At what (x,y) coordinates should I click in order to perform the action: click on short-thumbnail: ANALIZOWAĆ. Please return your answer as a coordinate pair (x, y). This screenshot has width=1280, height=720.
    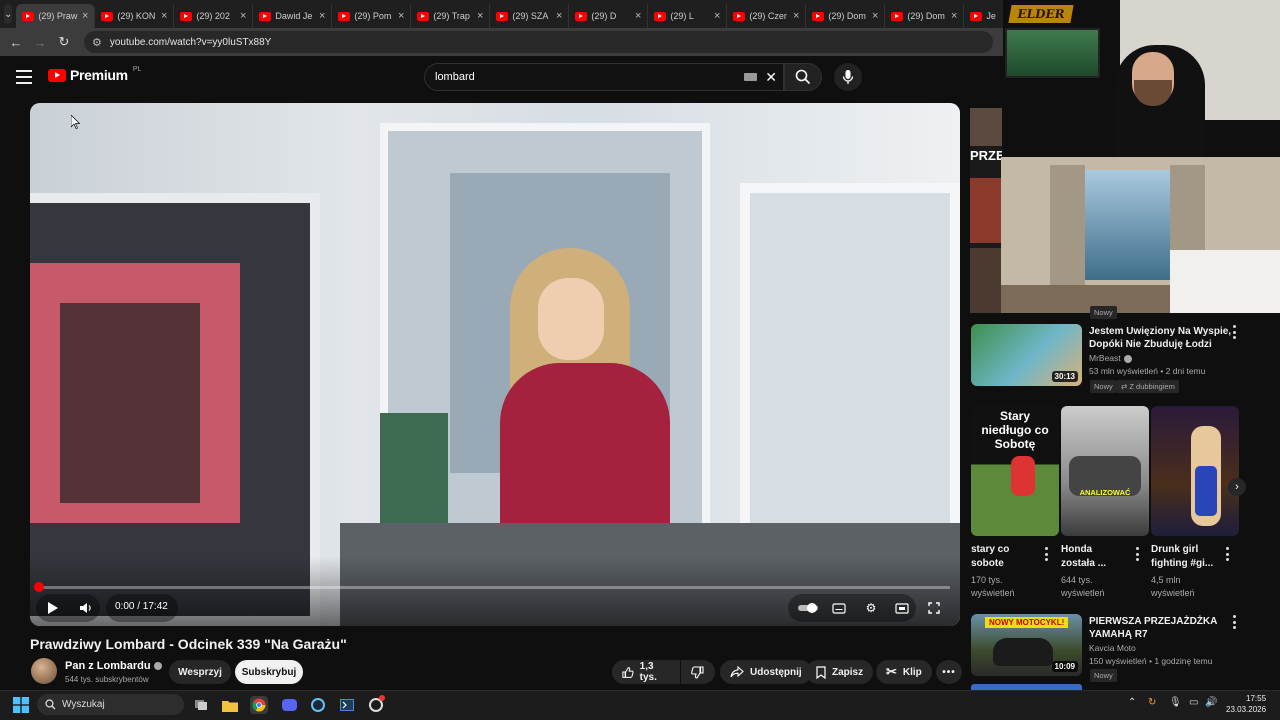
    Looking at the image, I should click on (1105, 471).